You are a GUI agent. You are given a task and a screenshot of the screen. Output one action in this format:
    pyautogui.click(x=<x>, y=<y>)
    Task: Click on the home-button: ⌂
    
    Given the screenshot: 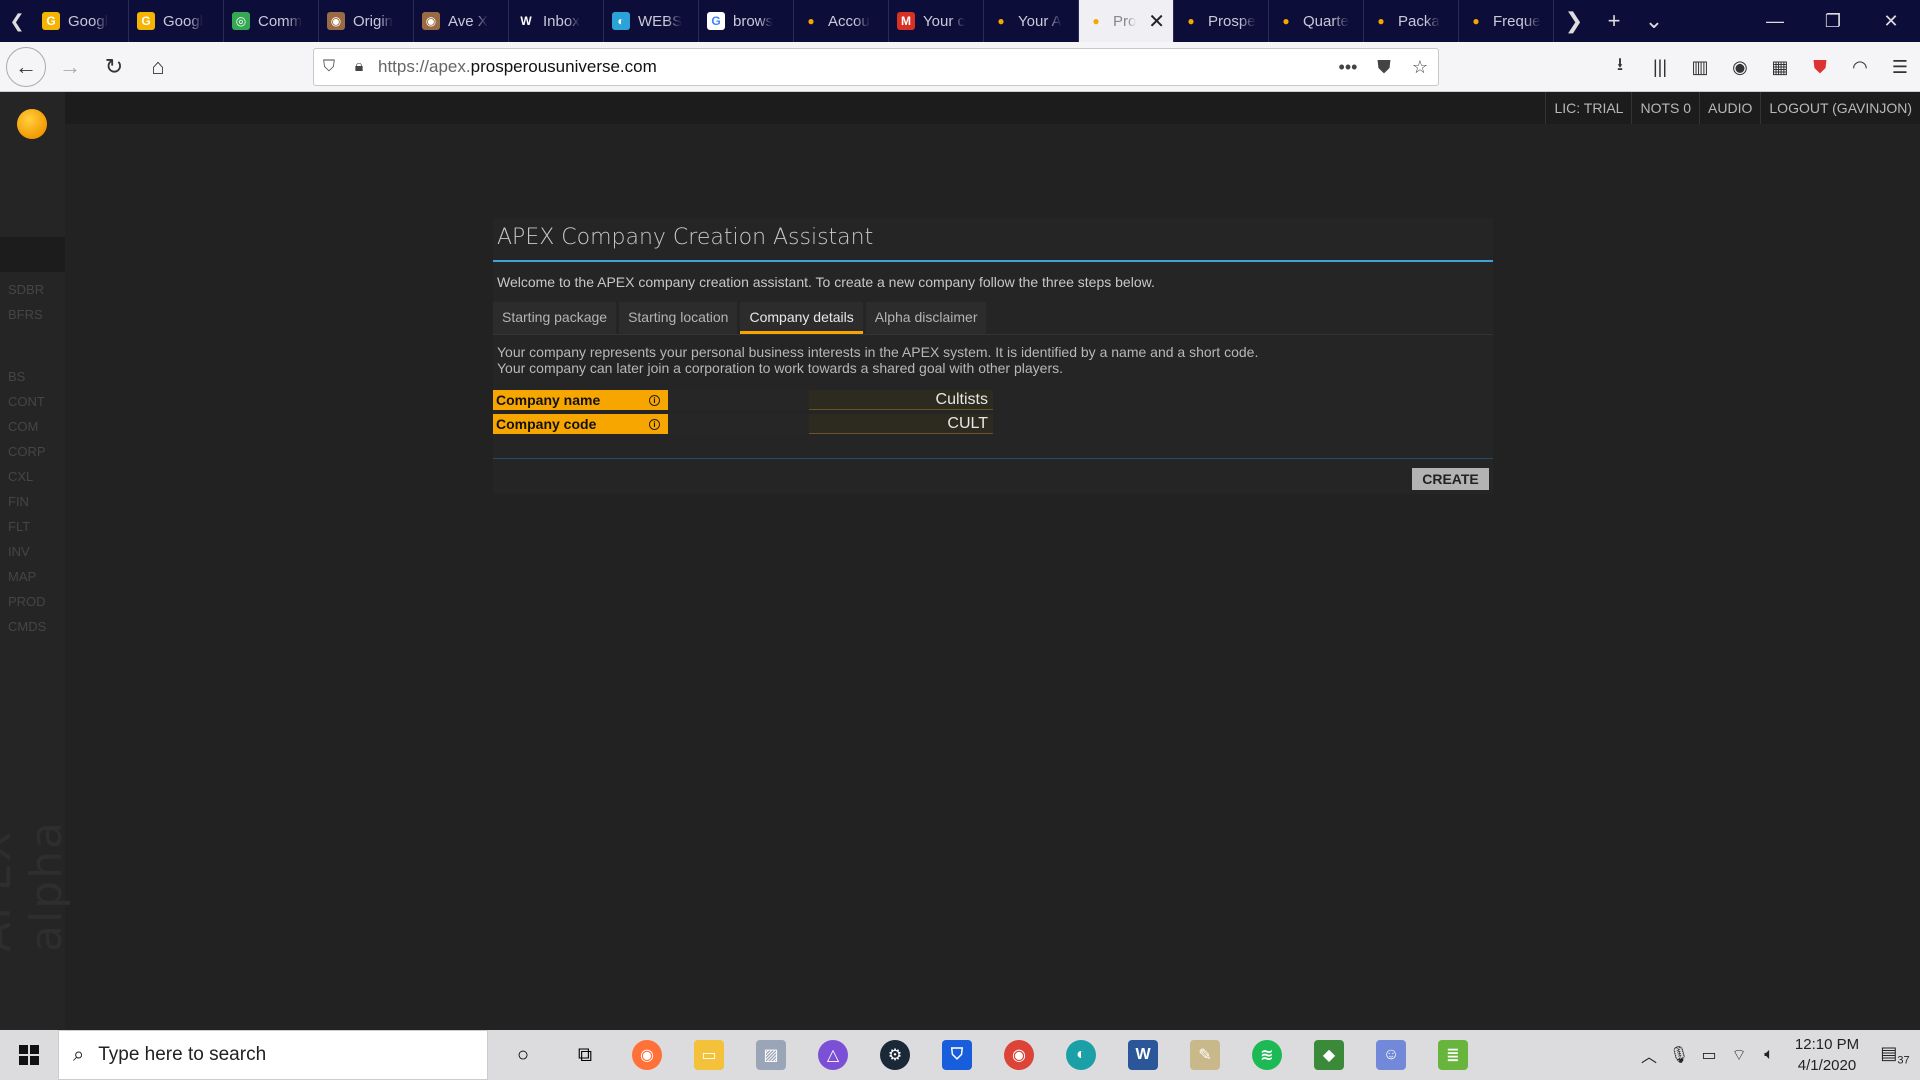 What is the action you would take?
    pyautogui.click(x=158, y=67)
    